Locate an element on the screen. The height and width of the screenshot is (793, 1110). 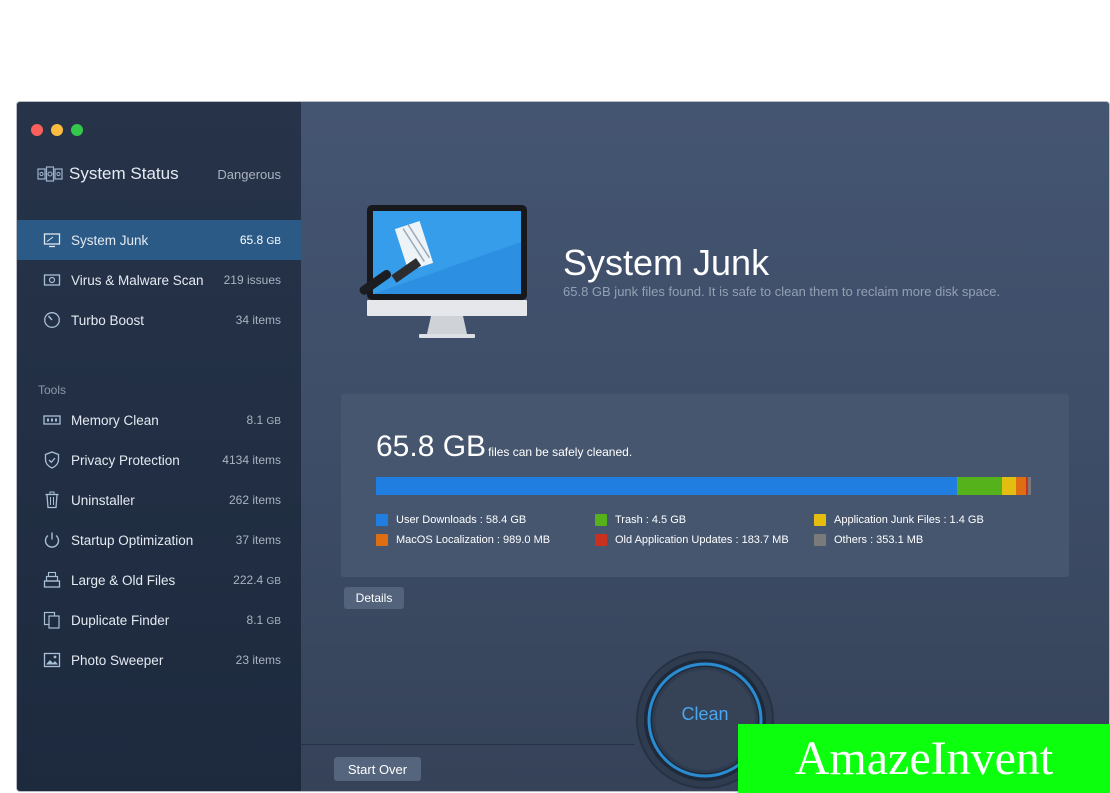
sidebar-item-label: Privacy Protection is located at coordinates (125, 460).